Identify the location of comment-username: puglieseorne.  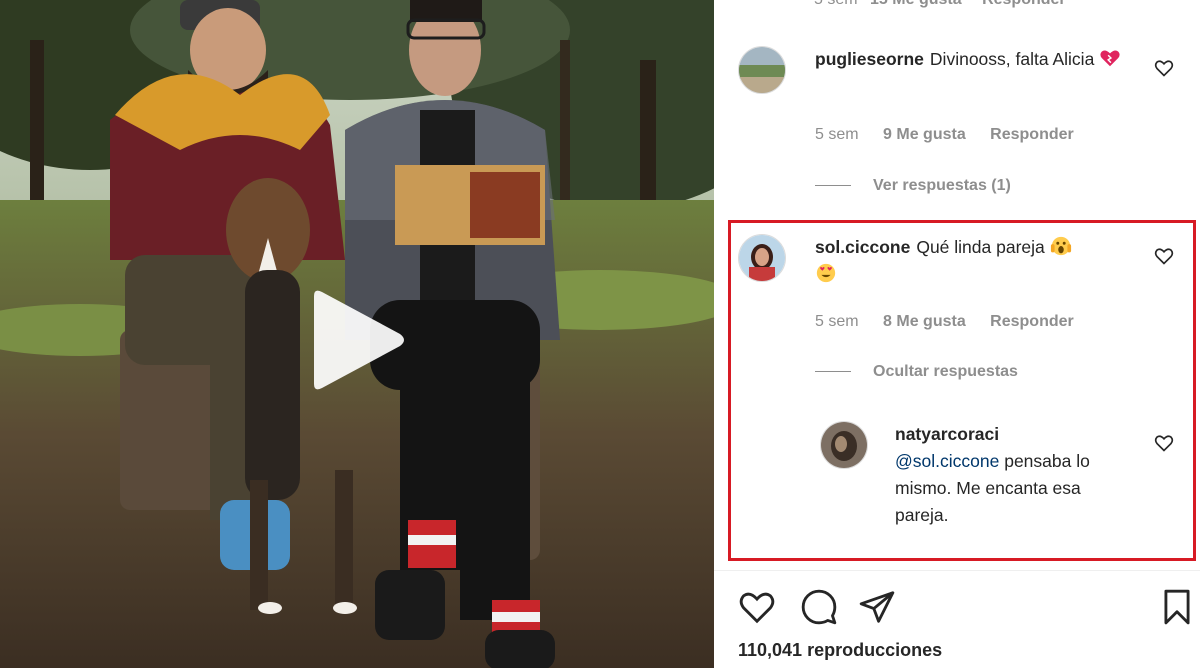
(869, 59).